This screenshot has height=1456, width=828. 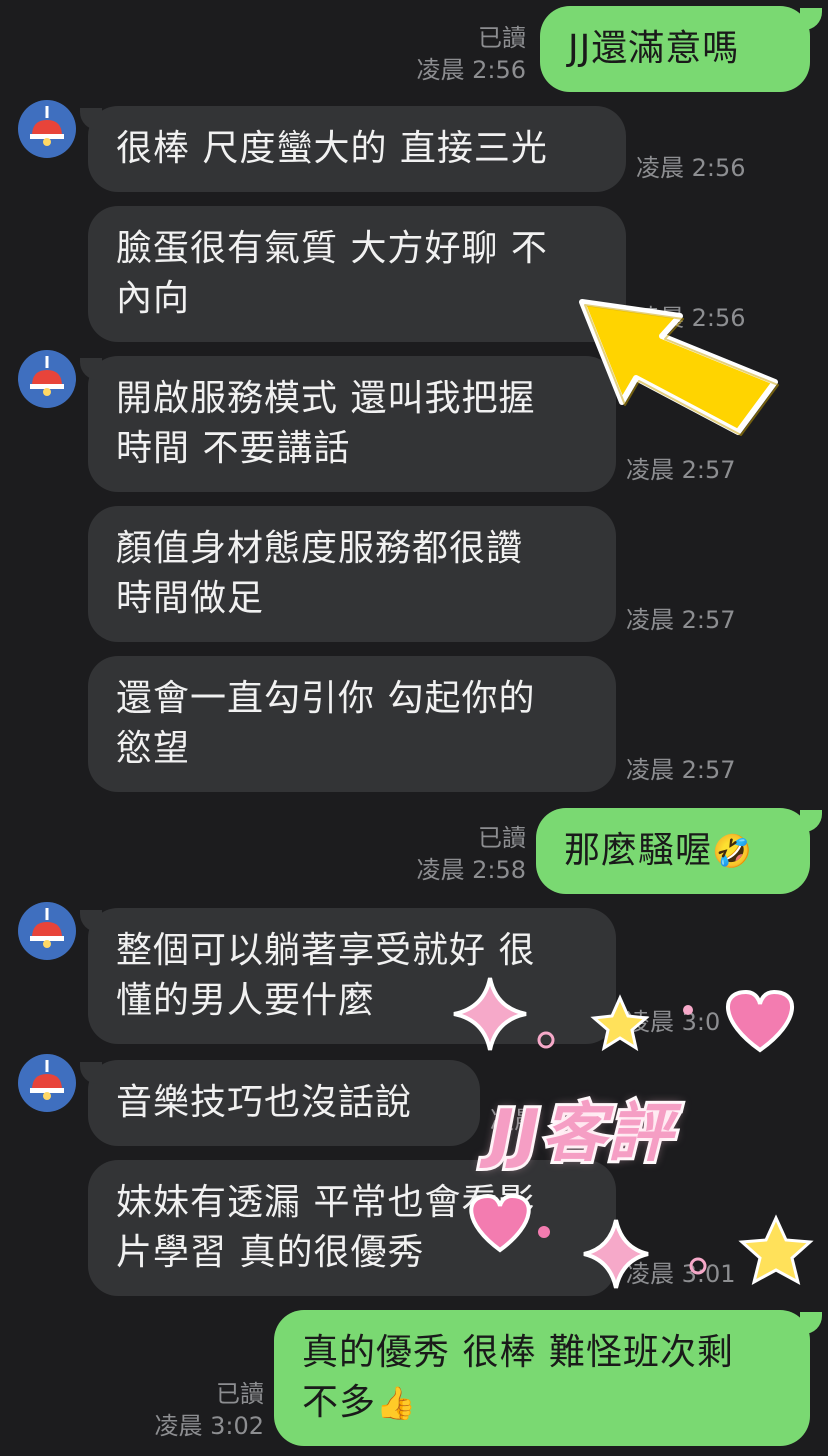 I want to click on message-bubble: 整個可以躺著享受就好 很 懂的男人要什麼, so click(x=352, y=976).